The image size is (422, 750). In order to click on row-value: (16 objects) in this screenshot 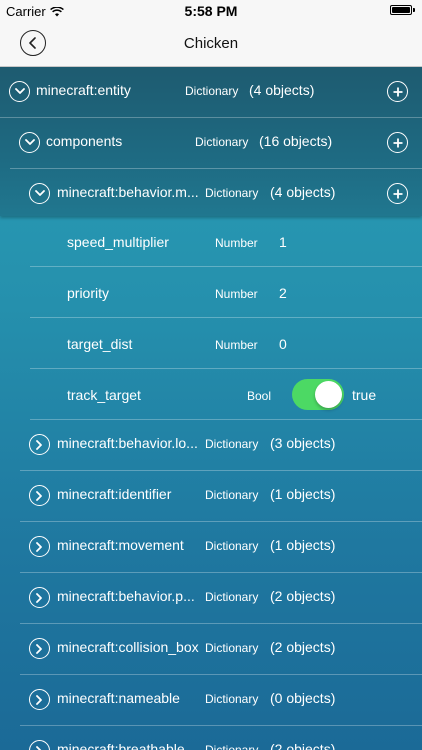, I will do `click(296, 141)`.